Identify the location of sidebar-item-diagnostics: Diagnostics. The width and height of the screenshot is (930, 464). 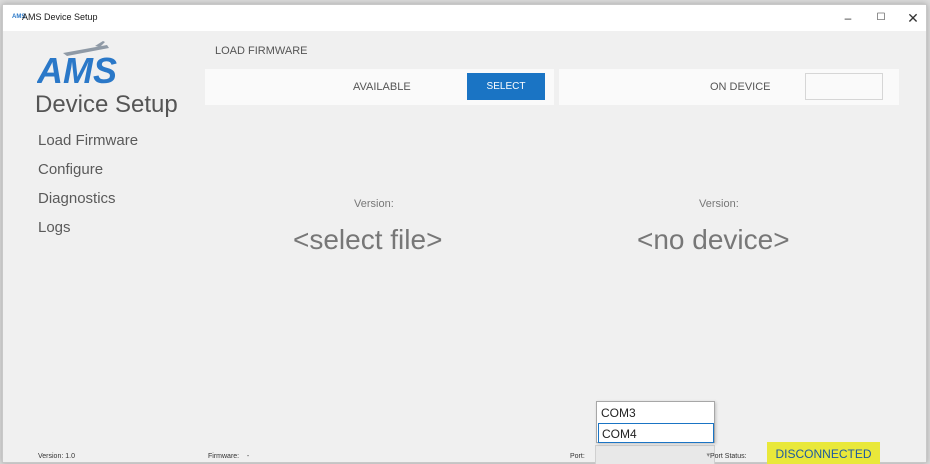
(77, 198).